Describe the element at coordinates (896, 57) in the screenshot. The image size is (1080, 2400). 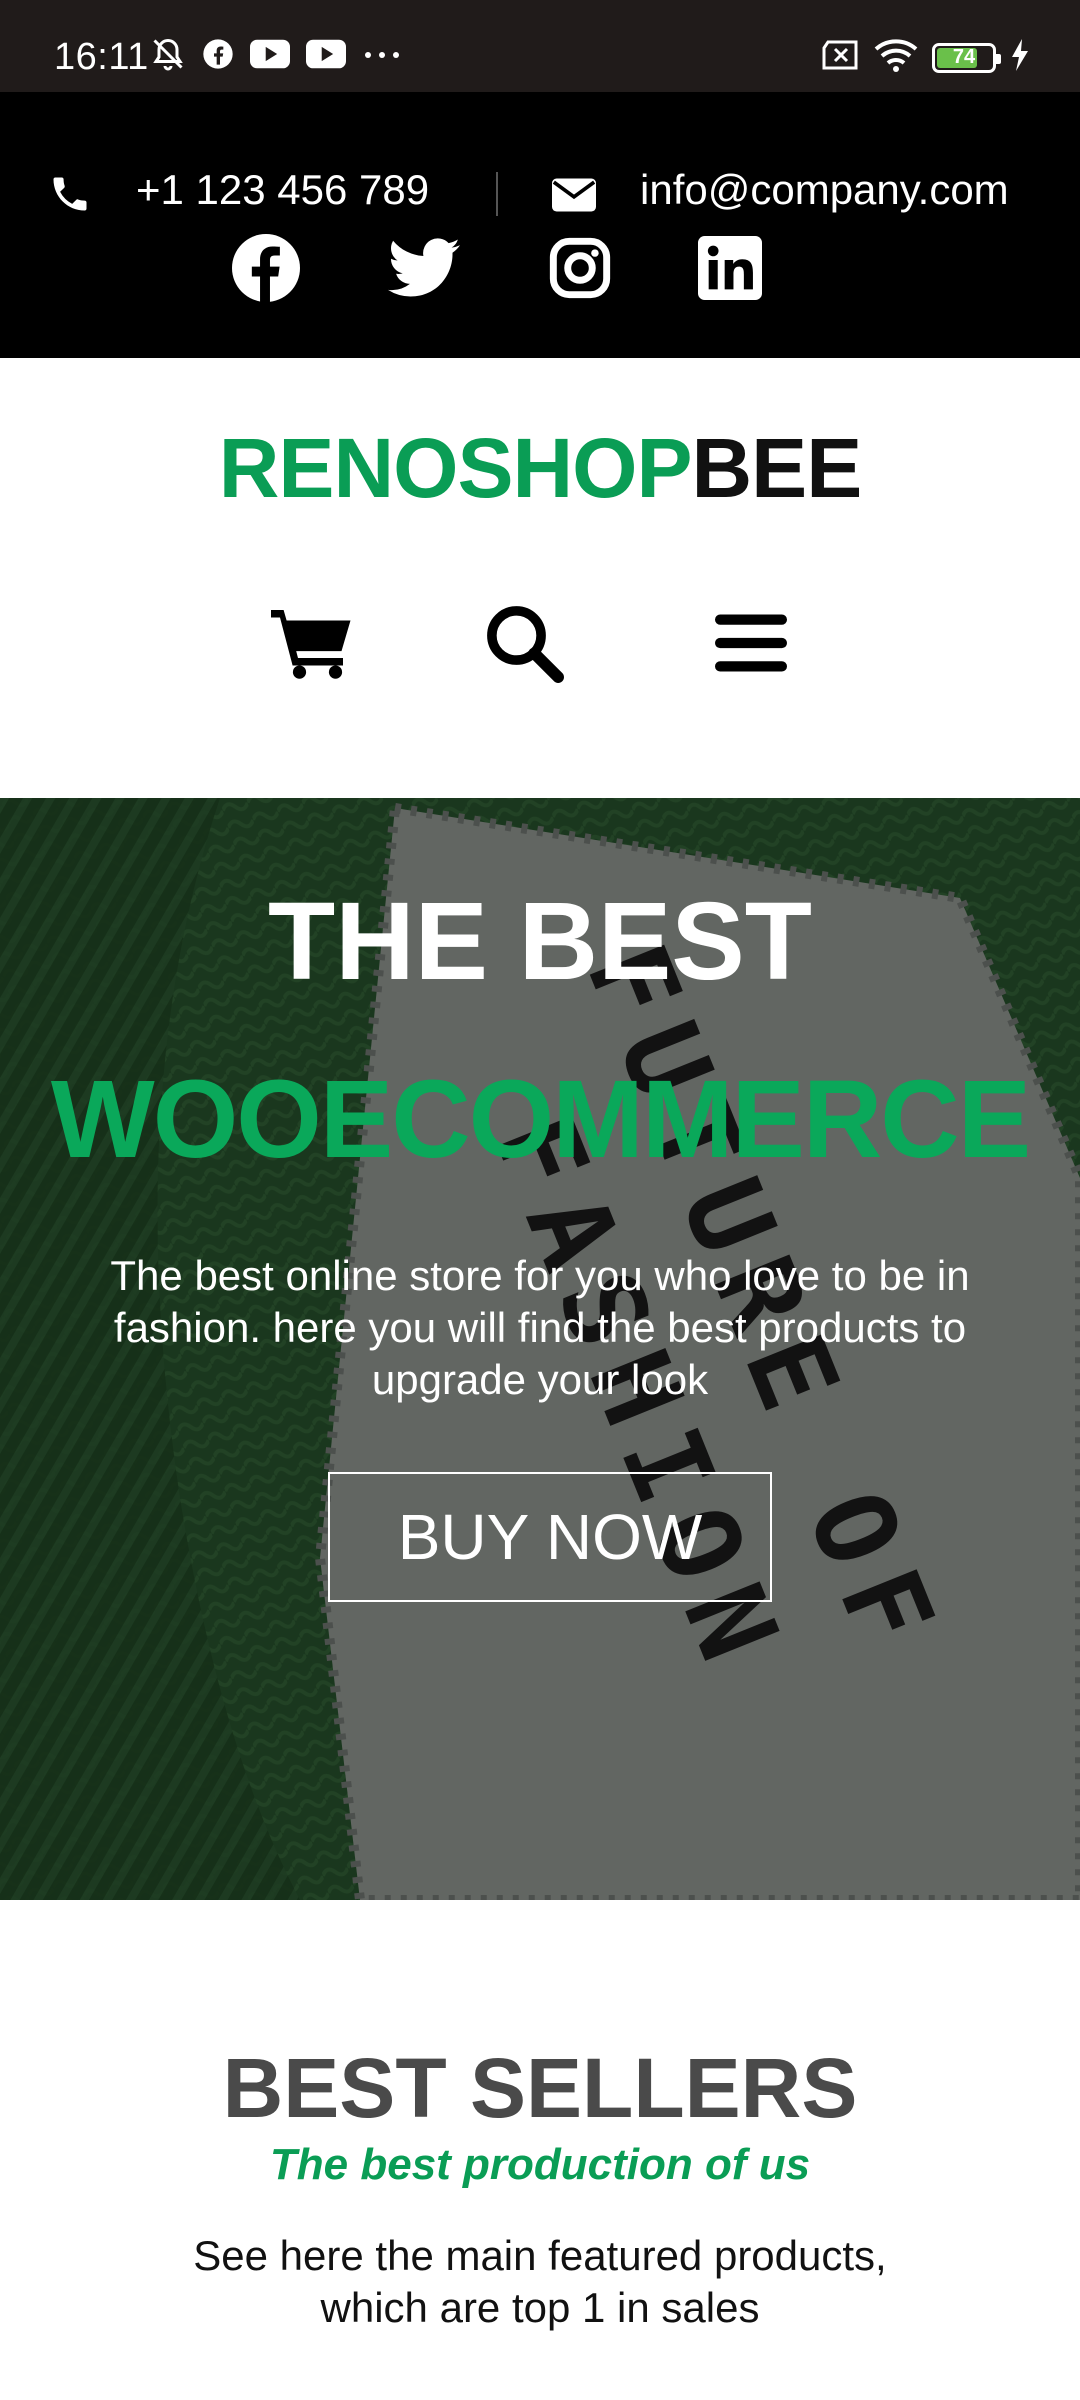
I see `wifi-icon` at that location.